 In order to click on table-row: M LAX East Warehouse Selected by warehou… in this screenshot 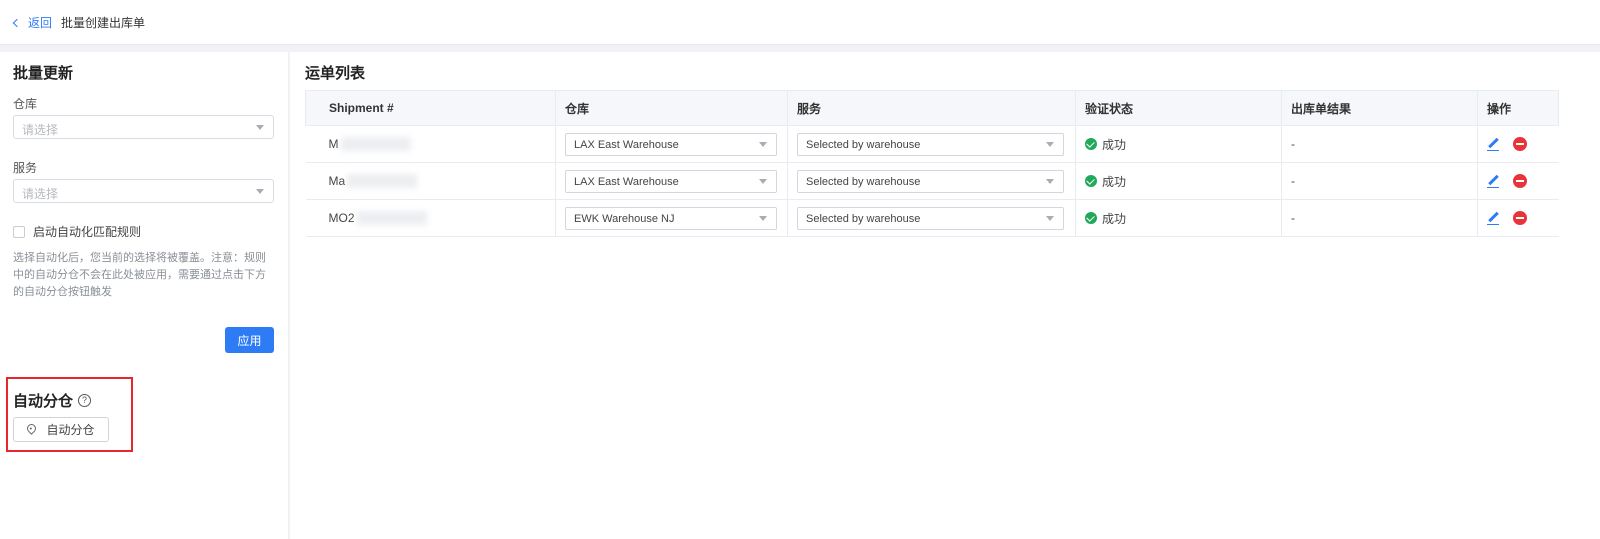, I will do `click(932, 144)`.